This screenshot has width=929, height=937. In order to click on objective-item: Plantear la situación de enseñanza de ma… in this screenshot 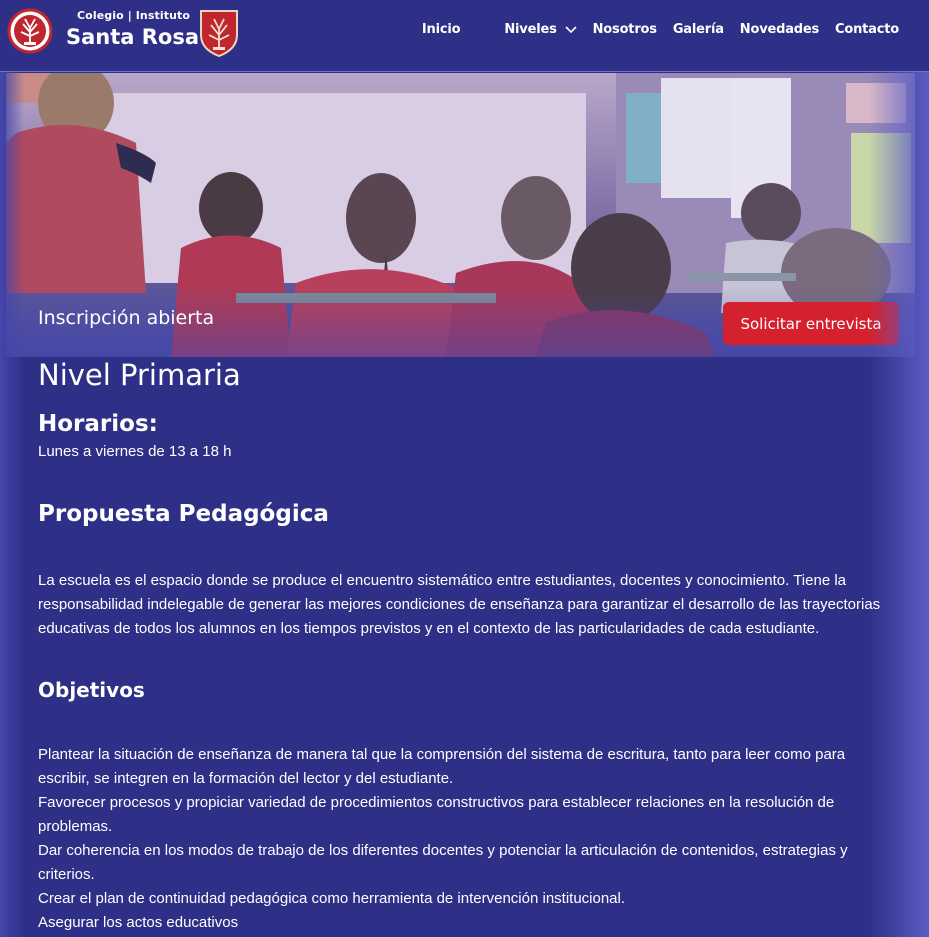, I will do `click(442, 766)`.